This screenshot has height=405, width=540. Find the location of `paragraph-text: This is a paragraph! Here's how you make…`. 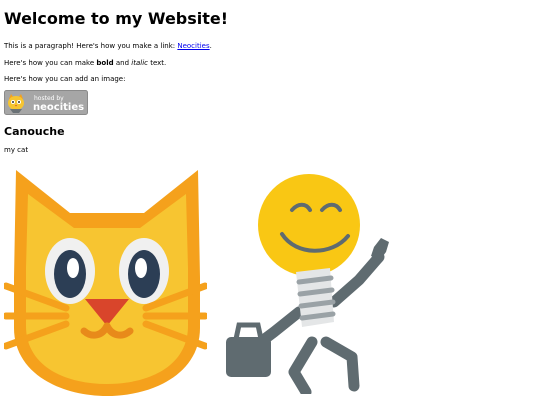

paragraph-text: This is a paragraph! Here's how you make… is located at coordinates (91, 46).